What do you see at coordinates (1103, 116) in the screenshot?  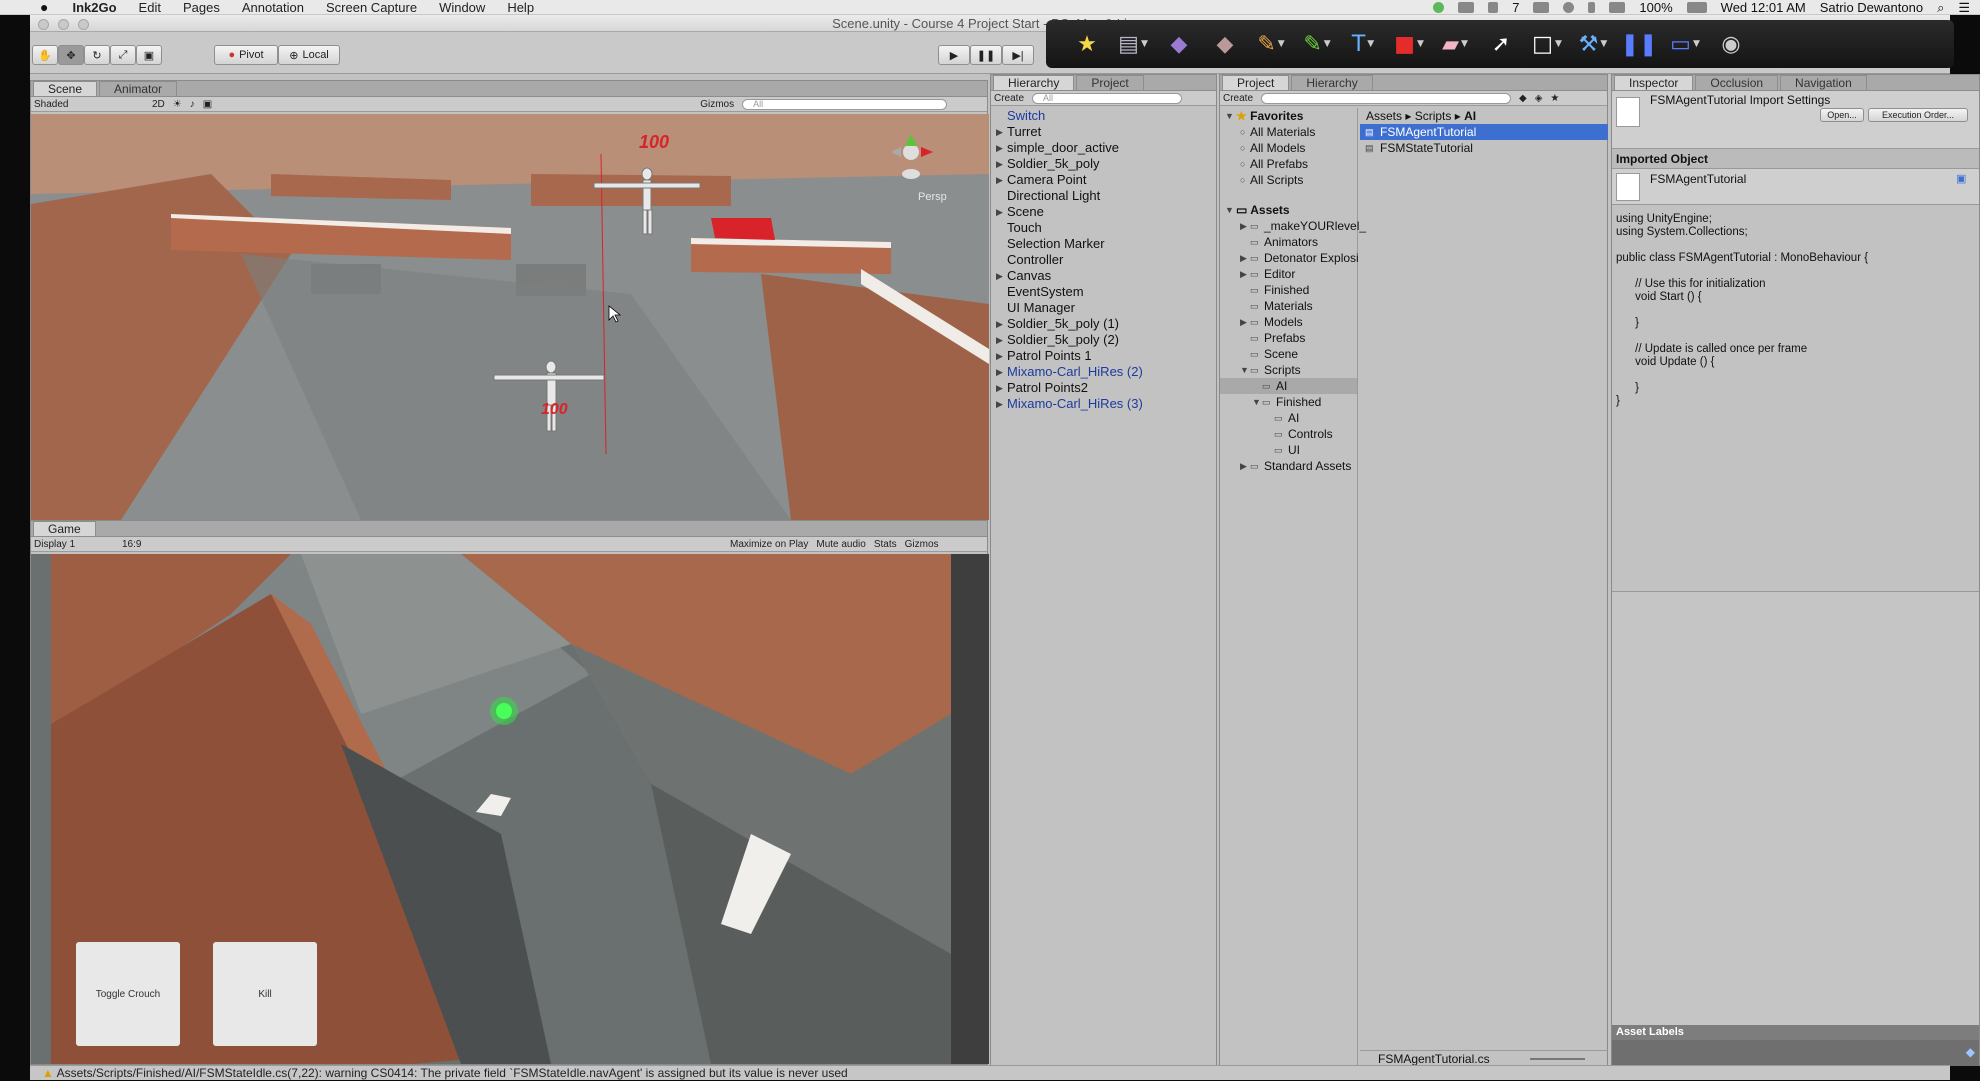 I see `hierarchy-item: Switch` at bounding box center [1103, 116].